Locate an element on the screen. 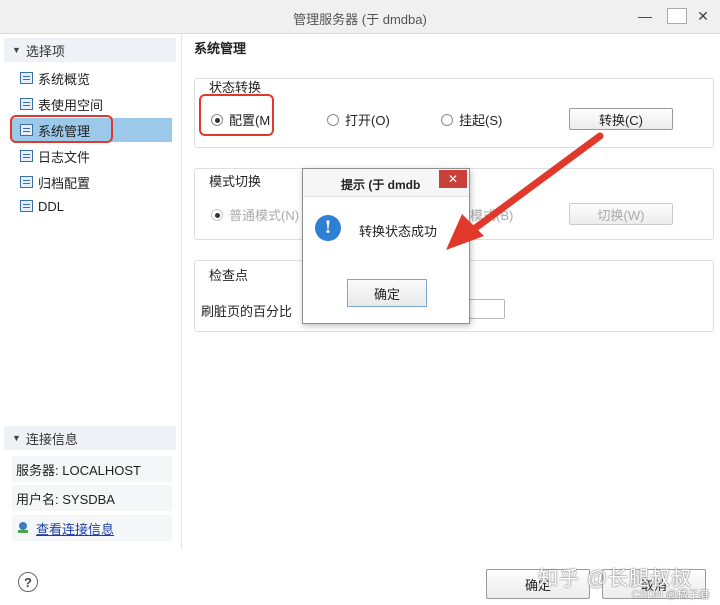 This screenshot has width=720, height=605. page-title: 系统管理 is located at coordinates (220, 48).